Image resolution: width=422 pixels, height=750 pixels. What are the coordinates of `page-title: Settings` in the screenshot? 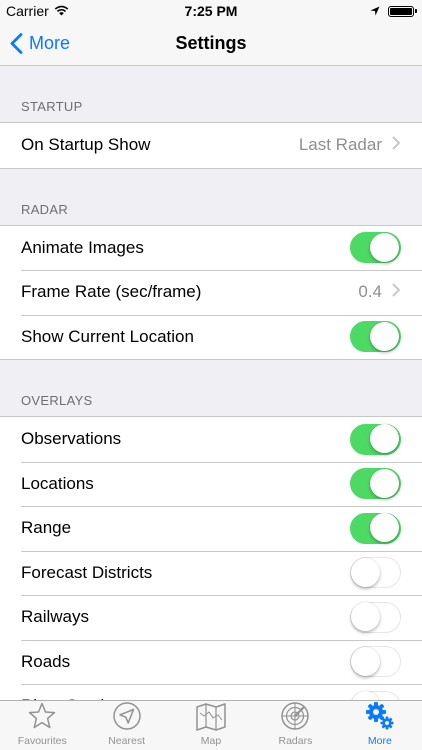 It's located at (211, 43).